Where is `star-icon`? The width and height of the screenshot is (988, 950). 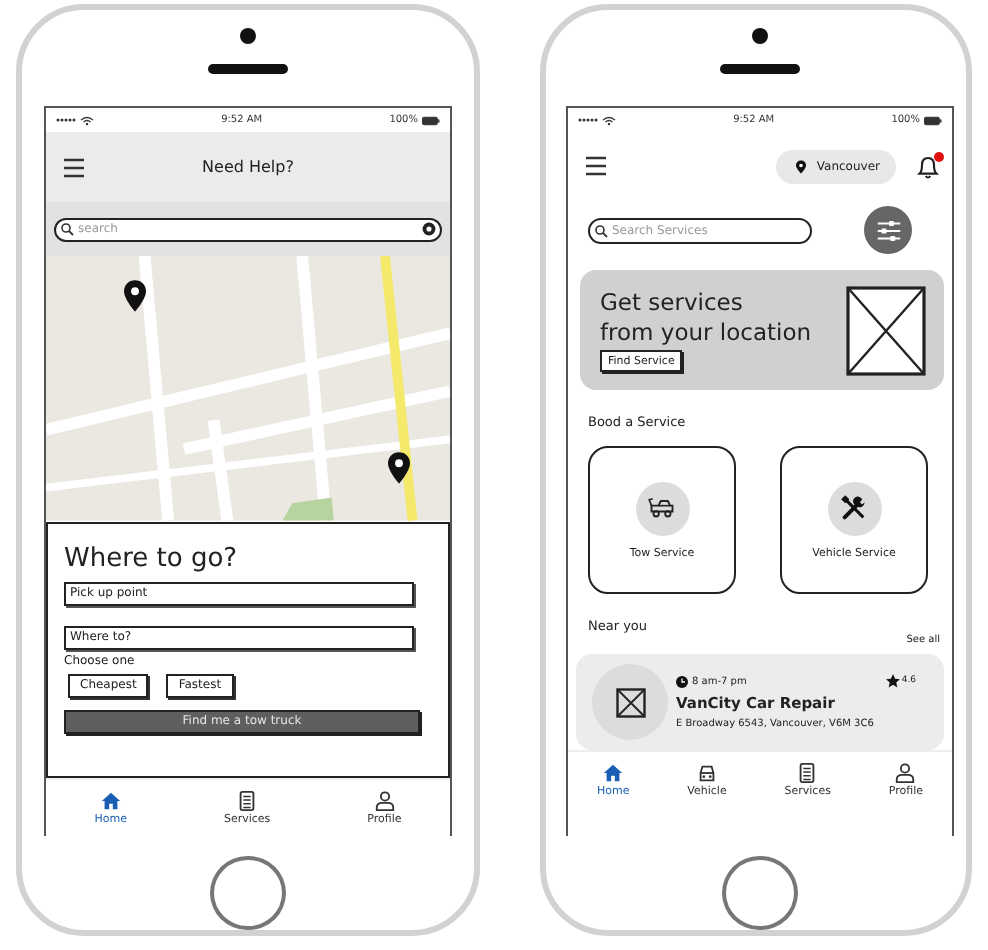
star-icon is located at coordinates (892, 681).